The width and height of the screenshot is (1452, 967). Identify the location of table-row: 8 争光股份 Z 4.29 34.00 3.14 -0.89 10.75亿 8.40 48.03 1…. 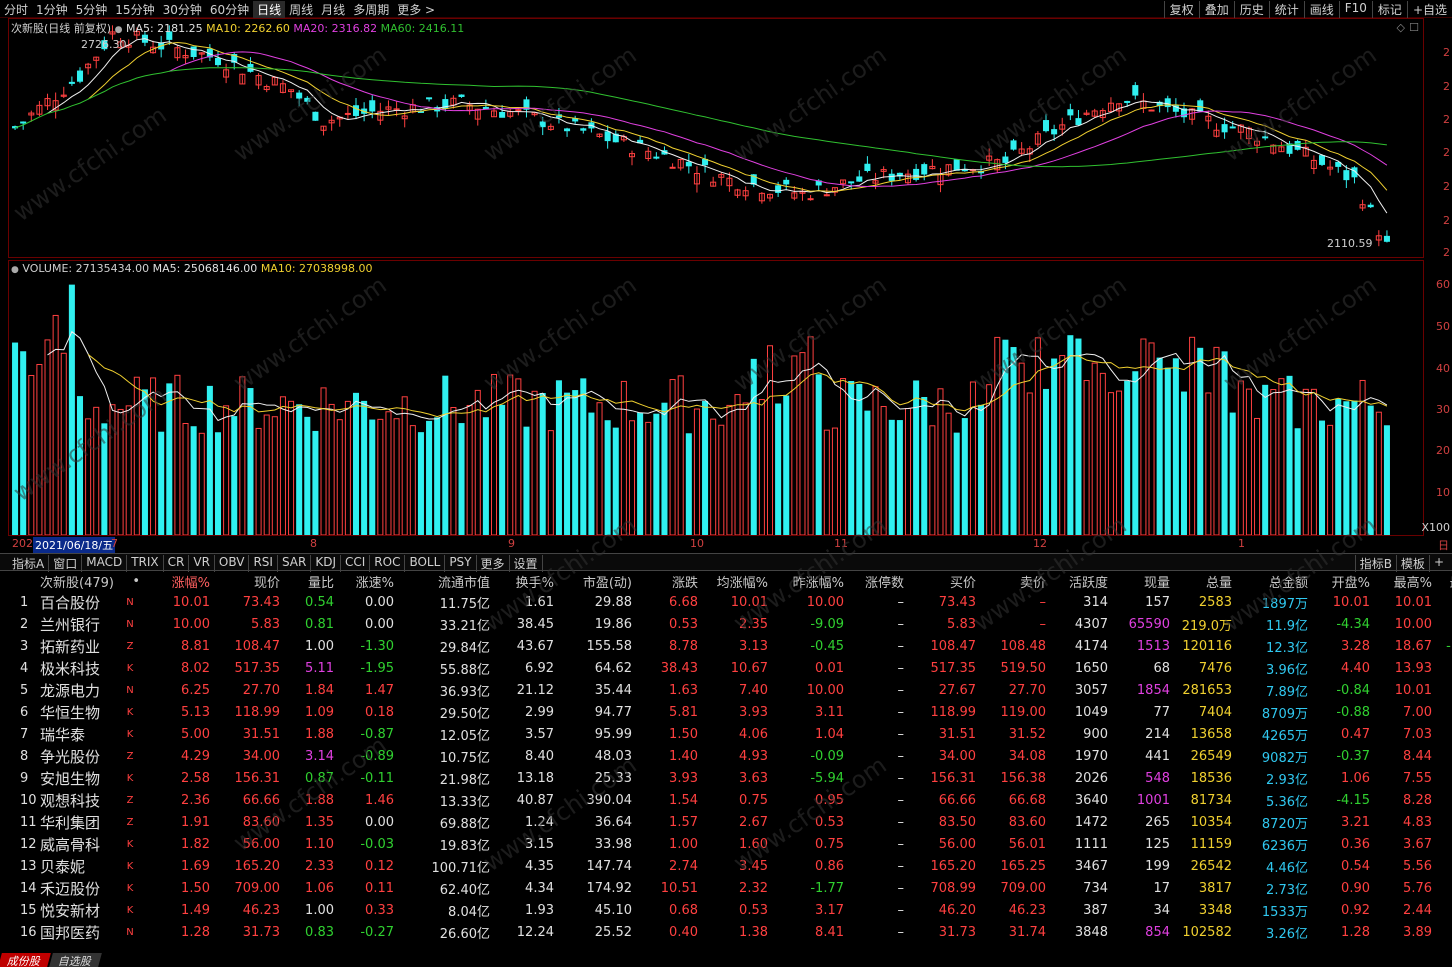
(726, 756).